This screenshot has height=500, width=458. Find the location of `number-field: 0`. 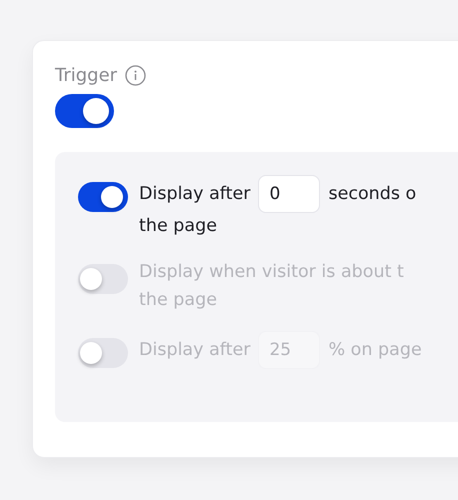

number-field: 0 is located at coordinates (289, 194).